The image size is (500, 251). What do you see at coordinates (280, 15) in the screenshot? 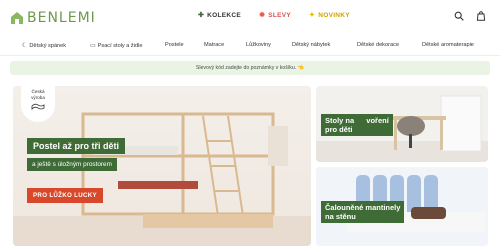
I see `nav-slevy-label: SLEVY` at bounding box center [280, 15].